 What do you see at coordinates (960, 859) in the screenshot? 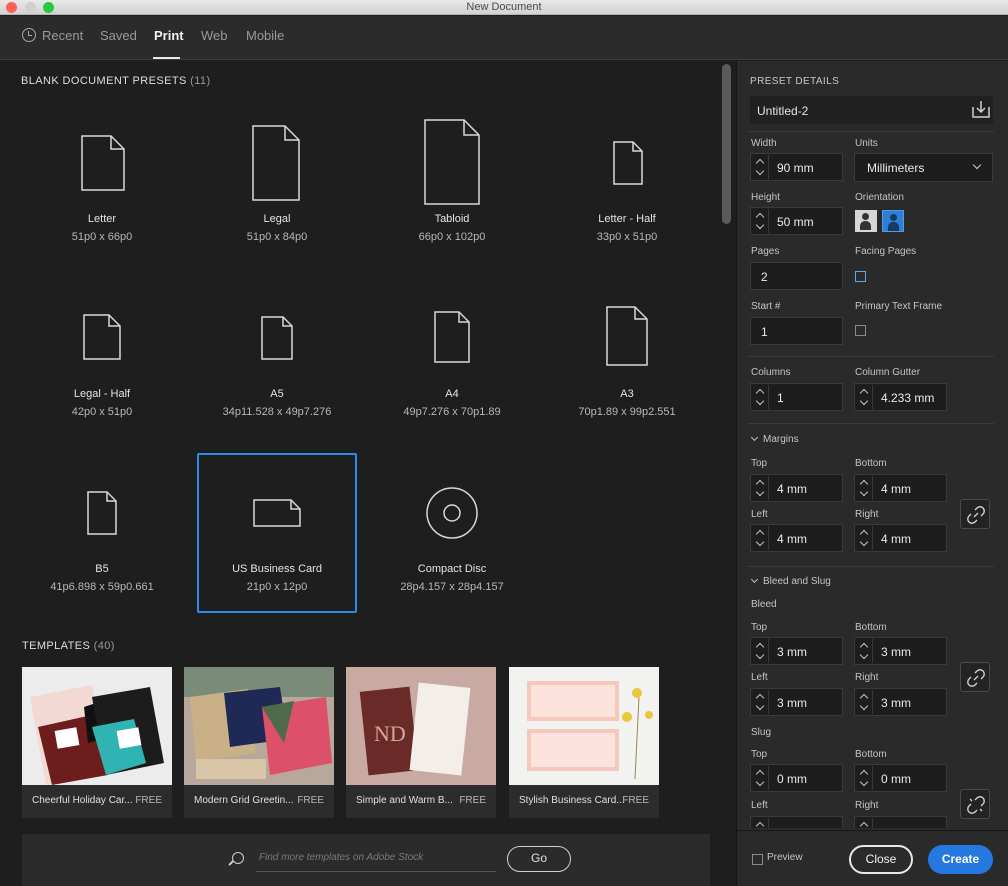
I see `create-button: Create` at bounding box center [960, 859].